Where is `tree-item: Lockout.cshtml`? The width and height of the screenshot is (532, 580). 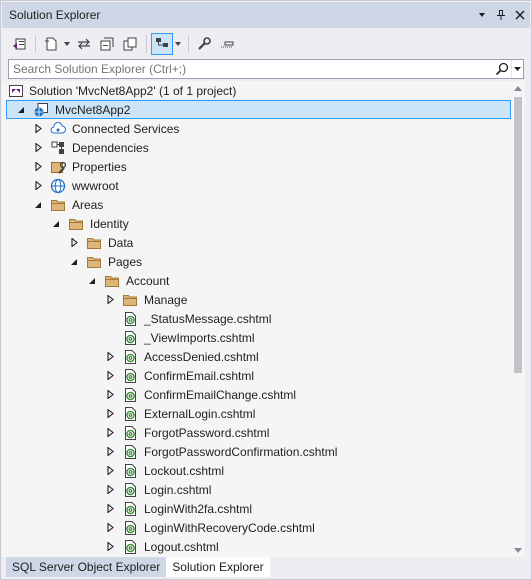 tree-item: Lockout.cshtml is located at coordinates (256, 470).